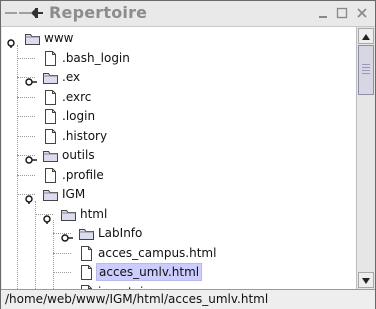  I want to click on close-icon, so click(362, 13).